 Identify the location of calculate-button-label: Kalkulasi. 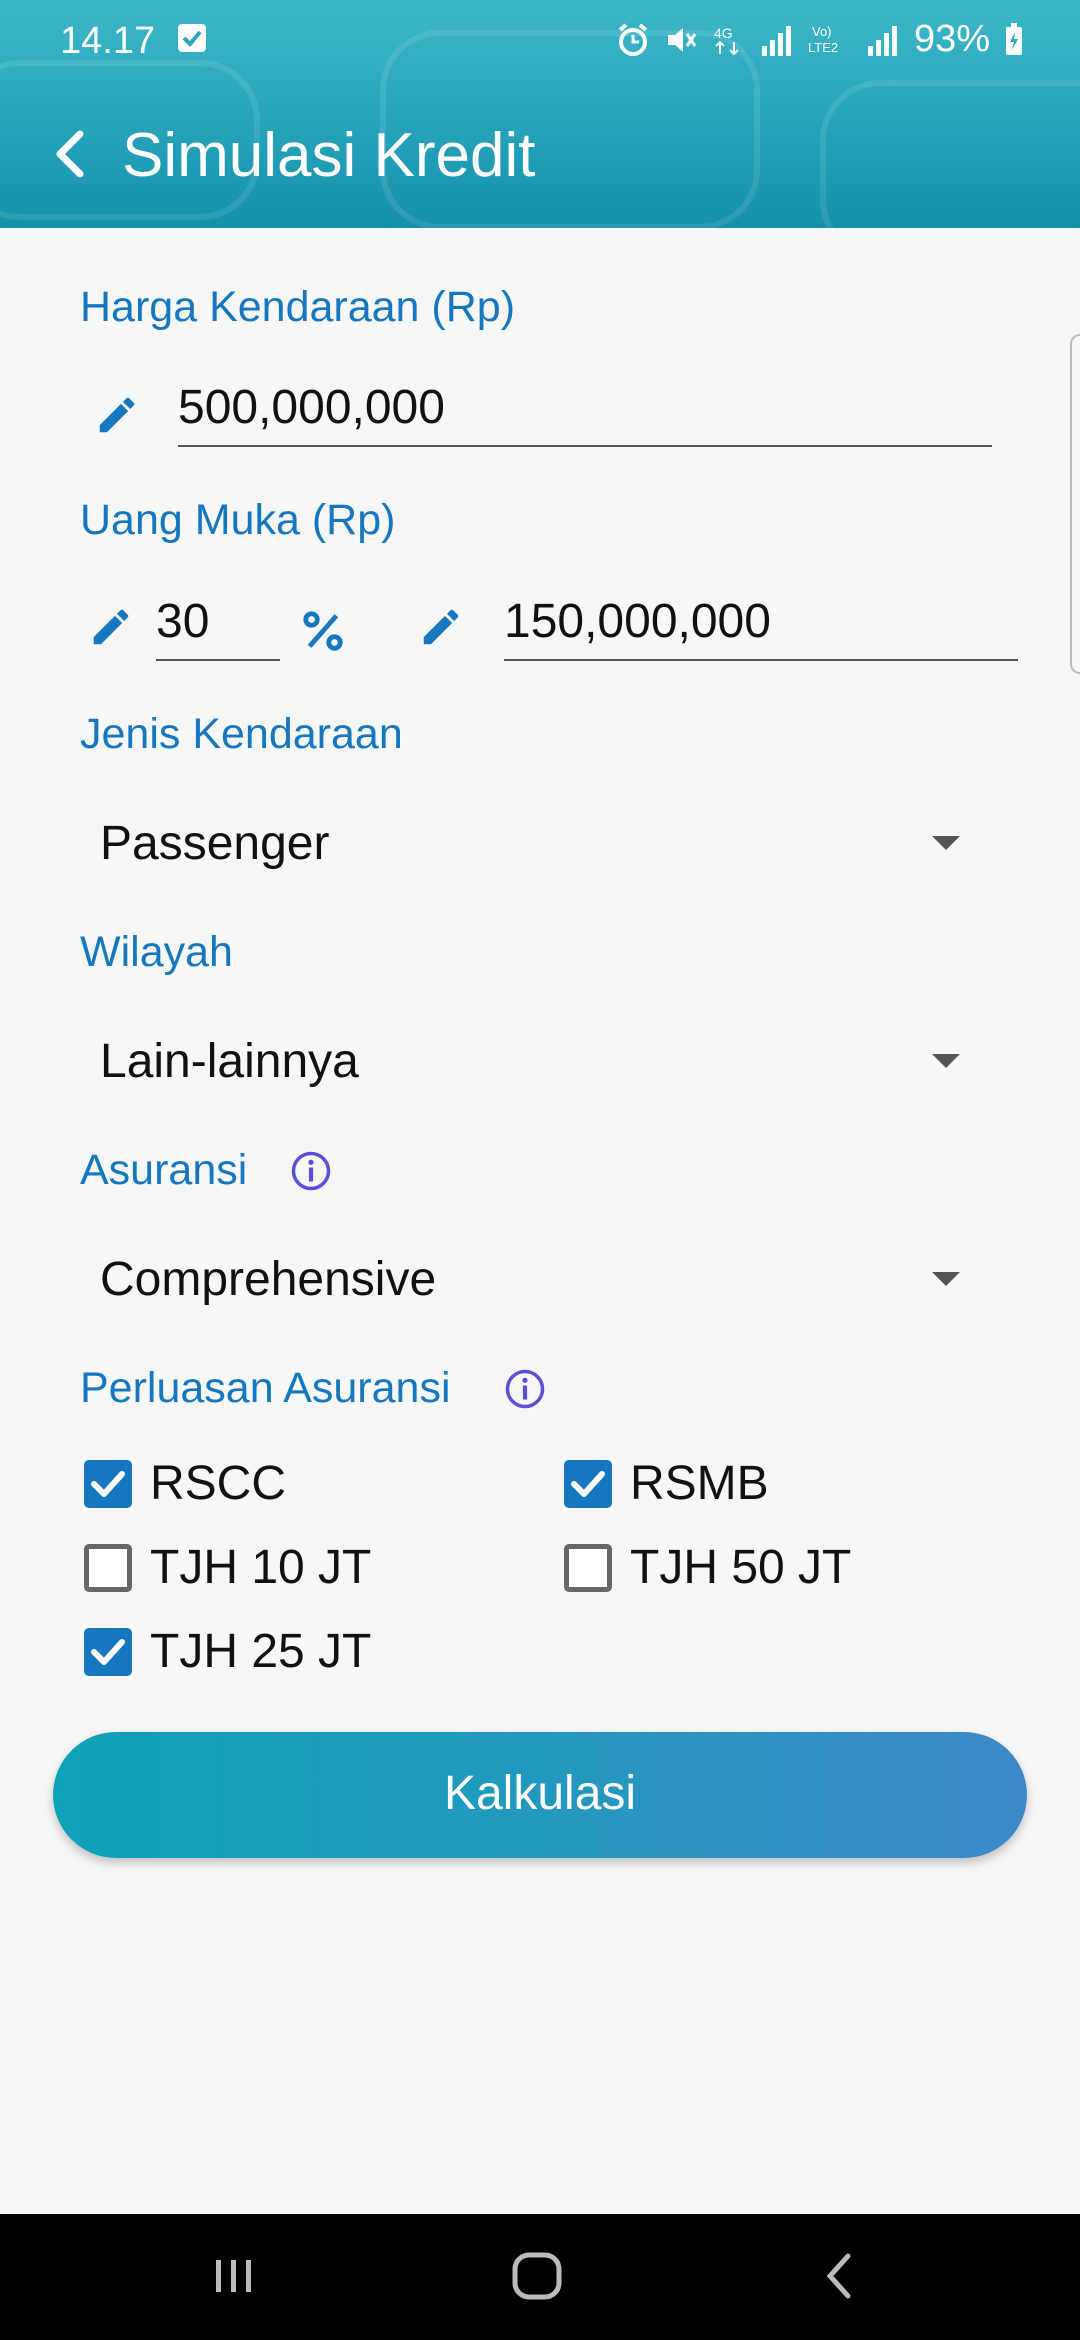
(540, 1793).